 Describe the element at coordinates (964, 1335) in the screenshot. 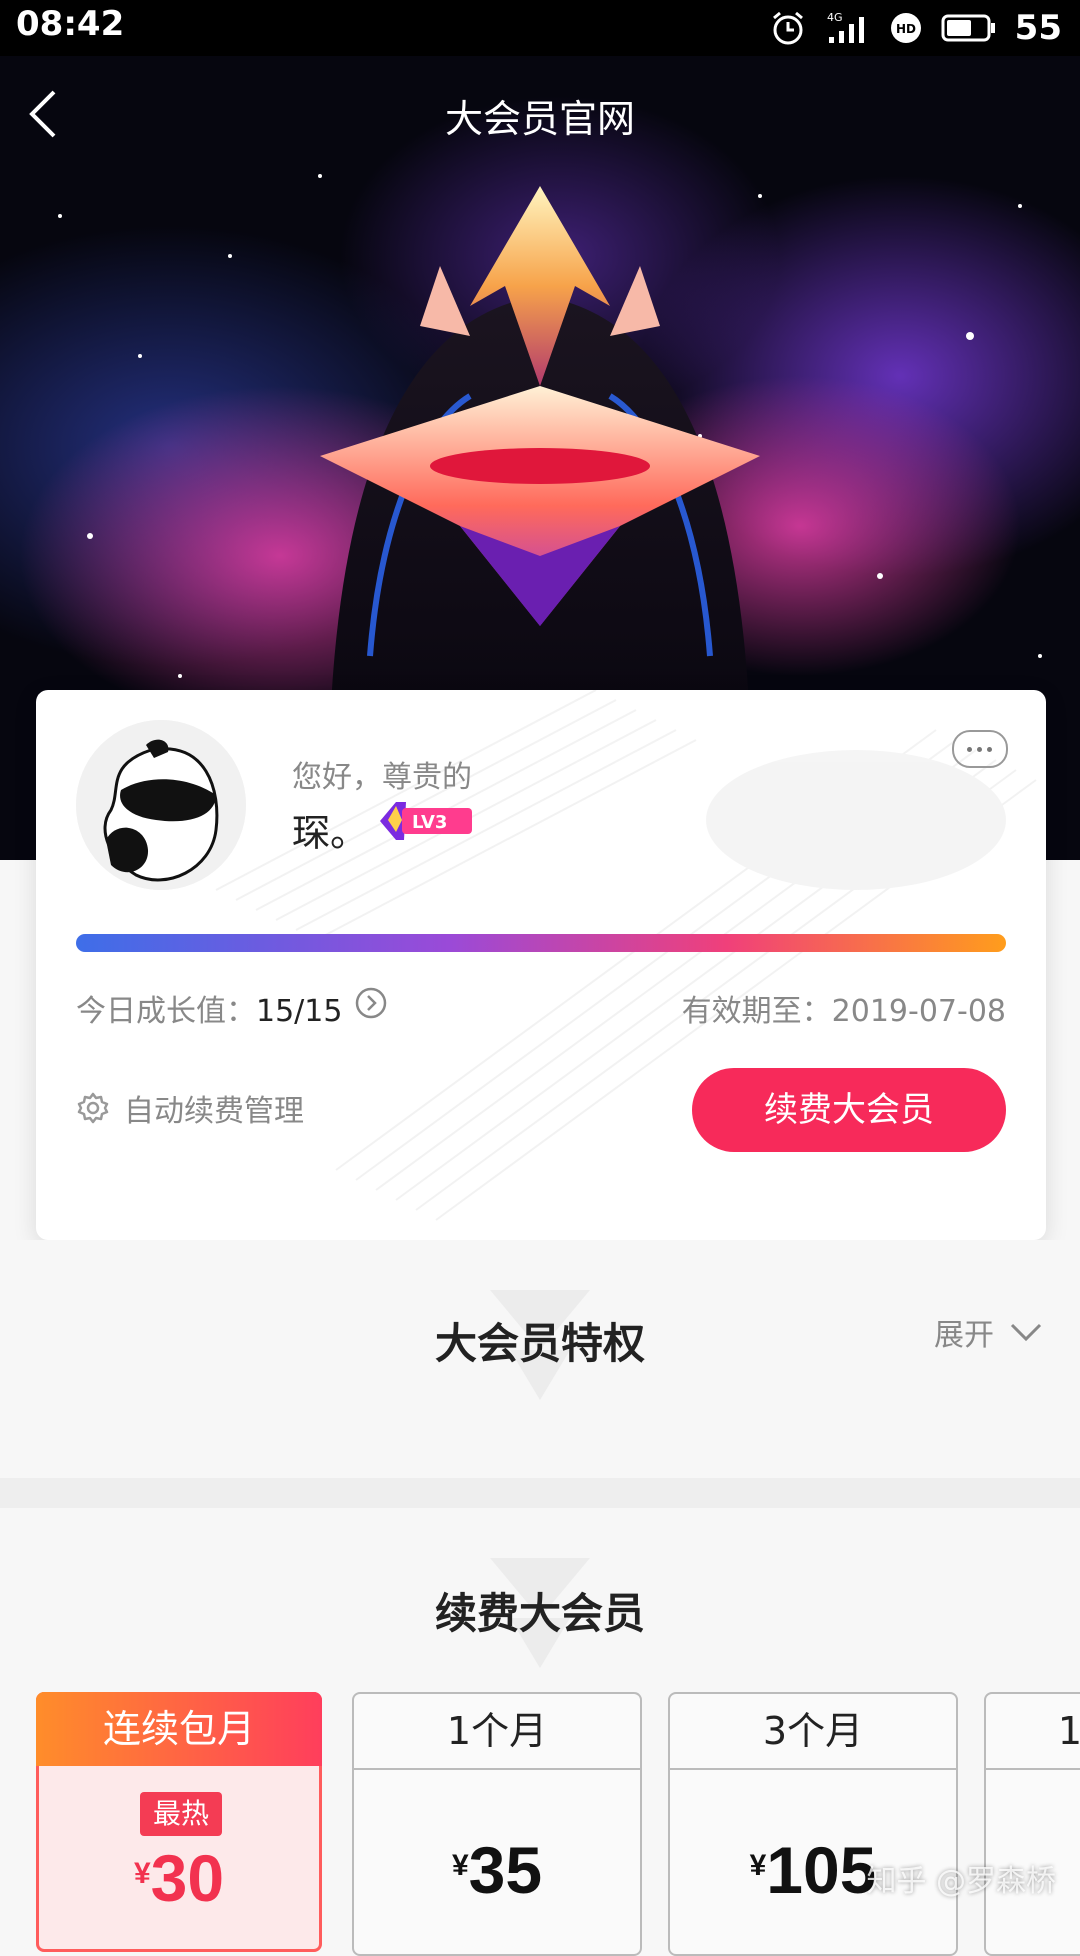

I see `expand-label: 展开` at that location.